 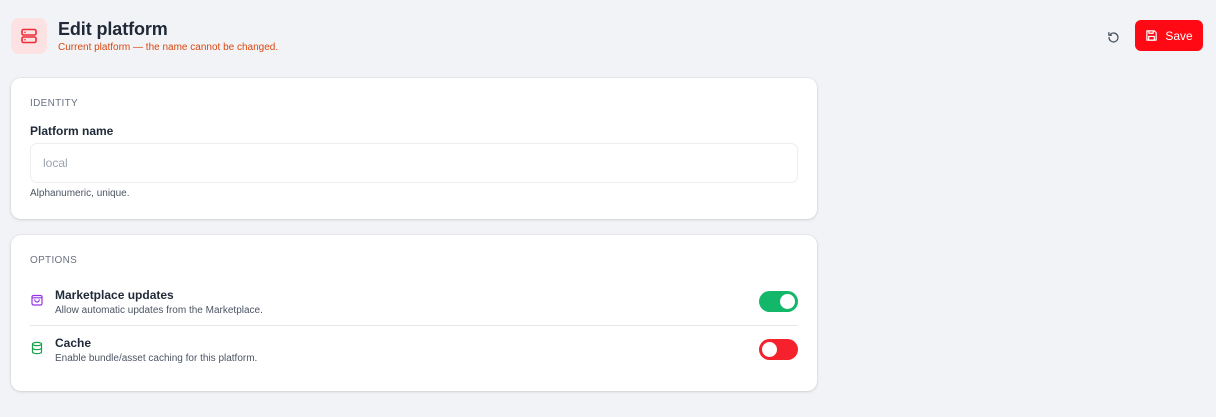 What do you see at coordinates (113, 29) in the screenshot?
I see `page-title: Edit platform` at bounding box center [113, 29].